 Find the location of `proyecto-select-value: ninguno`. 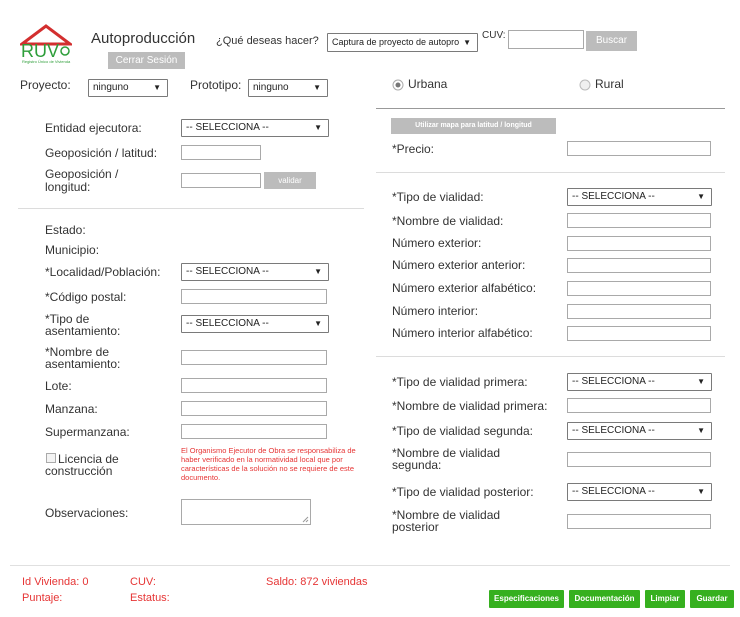

proyecto-select-value: ninguno is located at coordinates (111, 87).